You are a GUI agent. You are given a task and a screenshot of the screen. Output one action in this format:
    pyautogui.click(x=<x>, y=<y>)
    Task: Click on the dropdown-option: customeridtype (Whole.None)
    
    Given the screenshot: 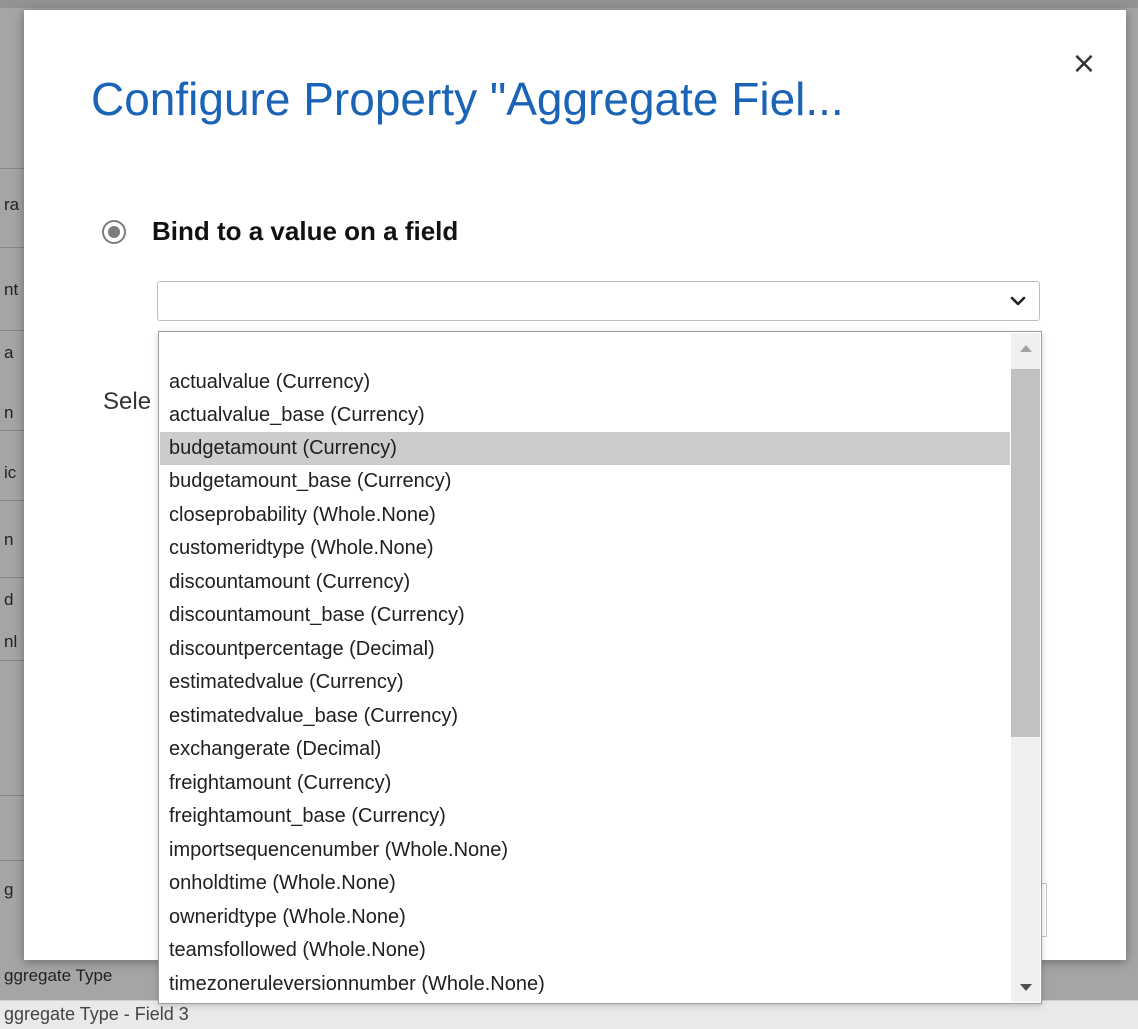 What is the action you would take?
    pyautogui.click(x=585, y=548)
    